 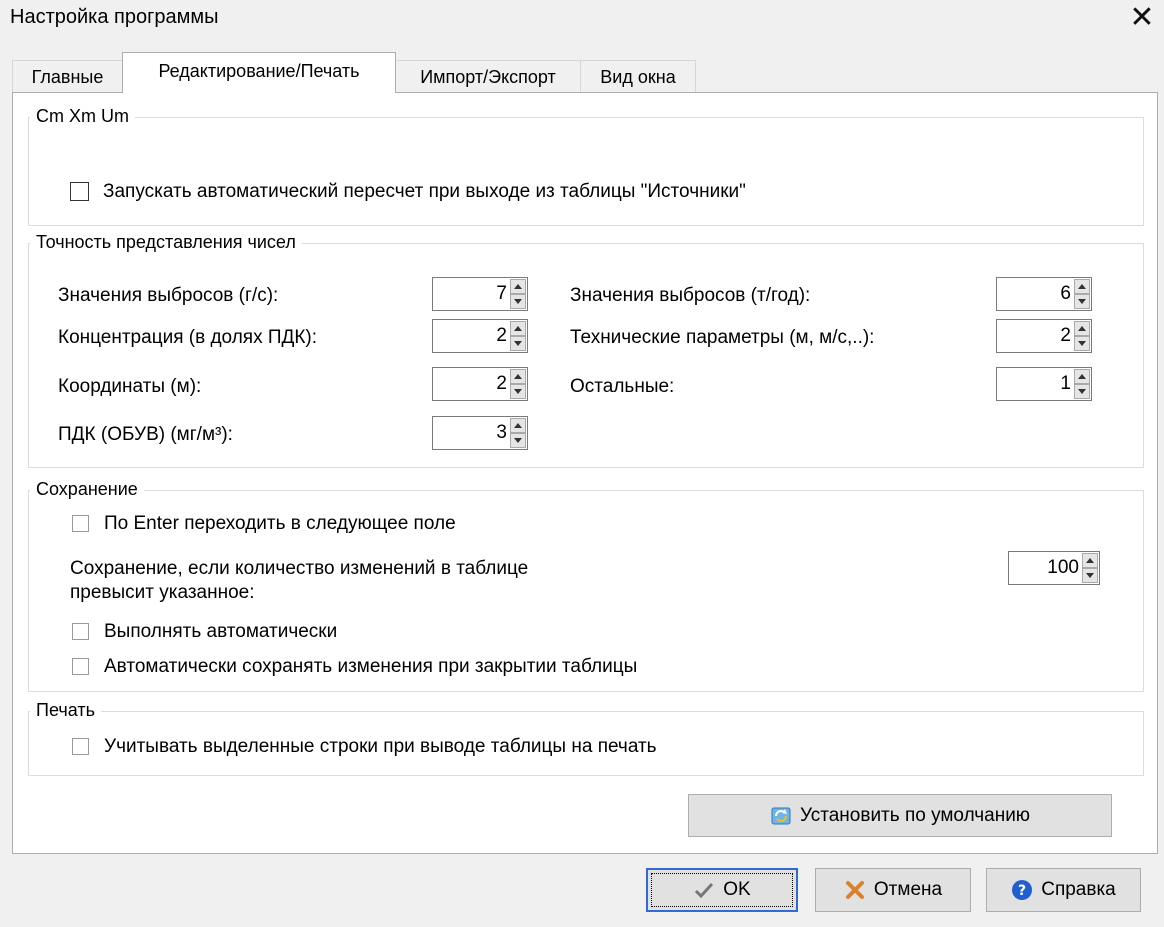 What do you see at coordinates (501, 293) in the screenshot?
I see `emissions-gs-value: 7` at bounding box center [501, 293].